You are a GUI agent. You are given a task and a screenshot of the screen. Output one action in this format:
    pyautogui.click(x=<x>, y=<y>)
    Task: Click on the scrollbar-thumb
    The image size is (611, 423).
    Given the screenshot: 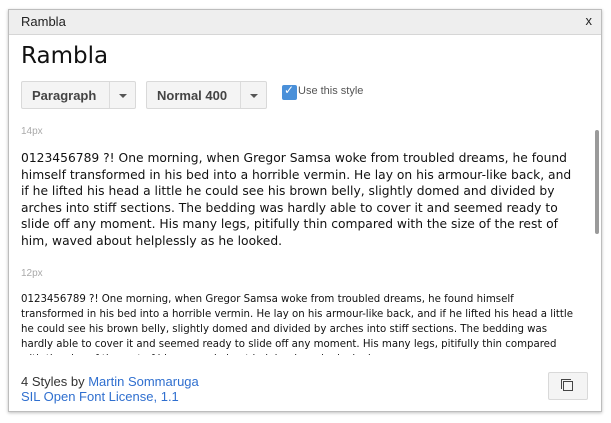 What is the action you would take?
    pyautogui.click(x=597, y=182)
    